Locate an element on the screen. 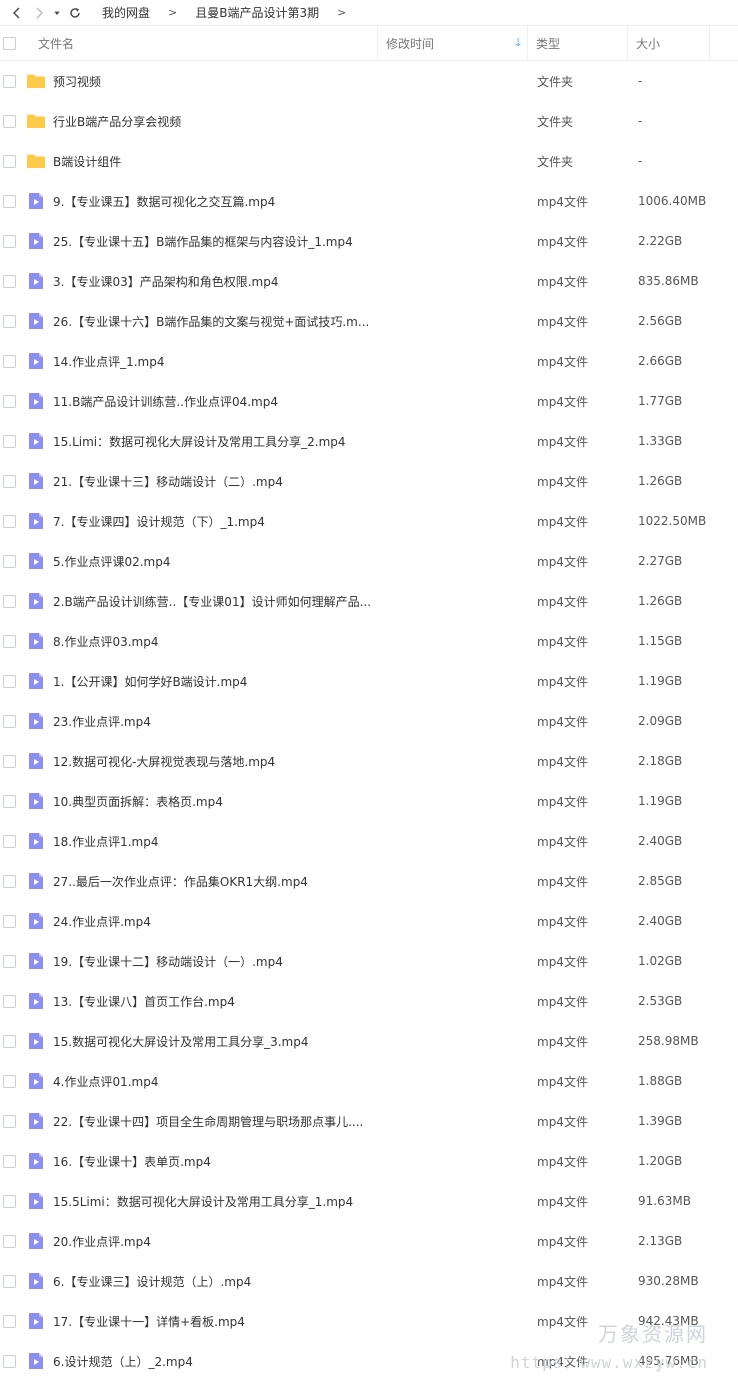 The height and width of the screenshot is (1393, 738). table-row: 23.作业点评.mp4 mp4文件 2.09GB is located at coordinates (369, 721).